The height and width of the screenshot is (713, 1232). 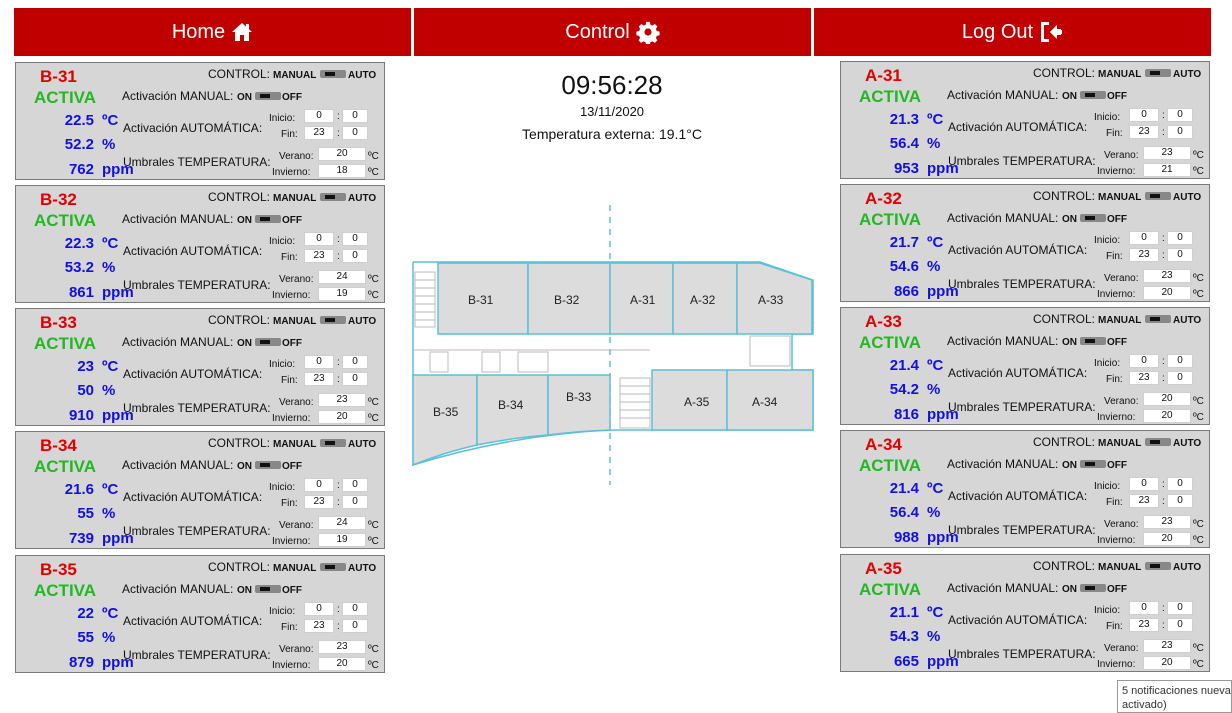 I want to click on summer-unit: ºC, so click(x=373, y=402).